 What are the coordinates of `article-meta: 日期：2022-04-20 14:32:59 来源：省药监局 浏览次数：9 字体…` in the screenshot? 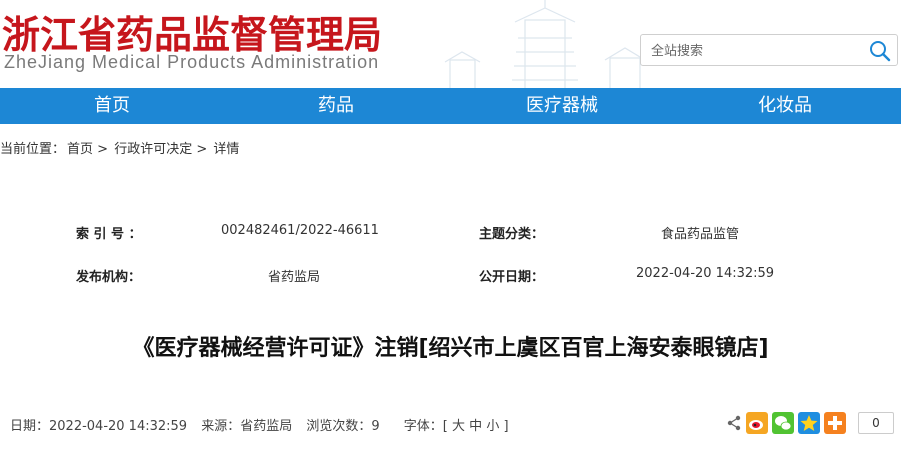 It's located at (259, 424).